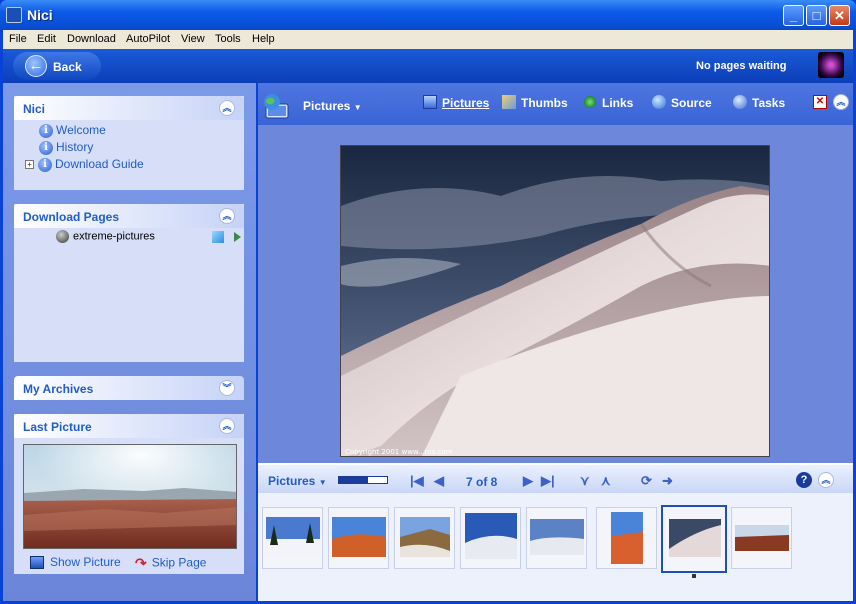 The height and width of the screenshot is (604, 856). What do you see at coordinates (618, 103) in the screenshot?
I see `tab-label: Links` at bounding box center [618, 103].